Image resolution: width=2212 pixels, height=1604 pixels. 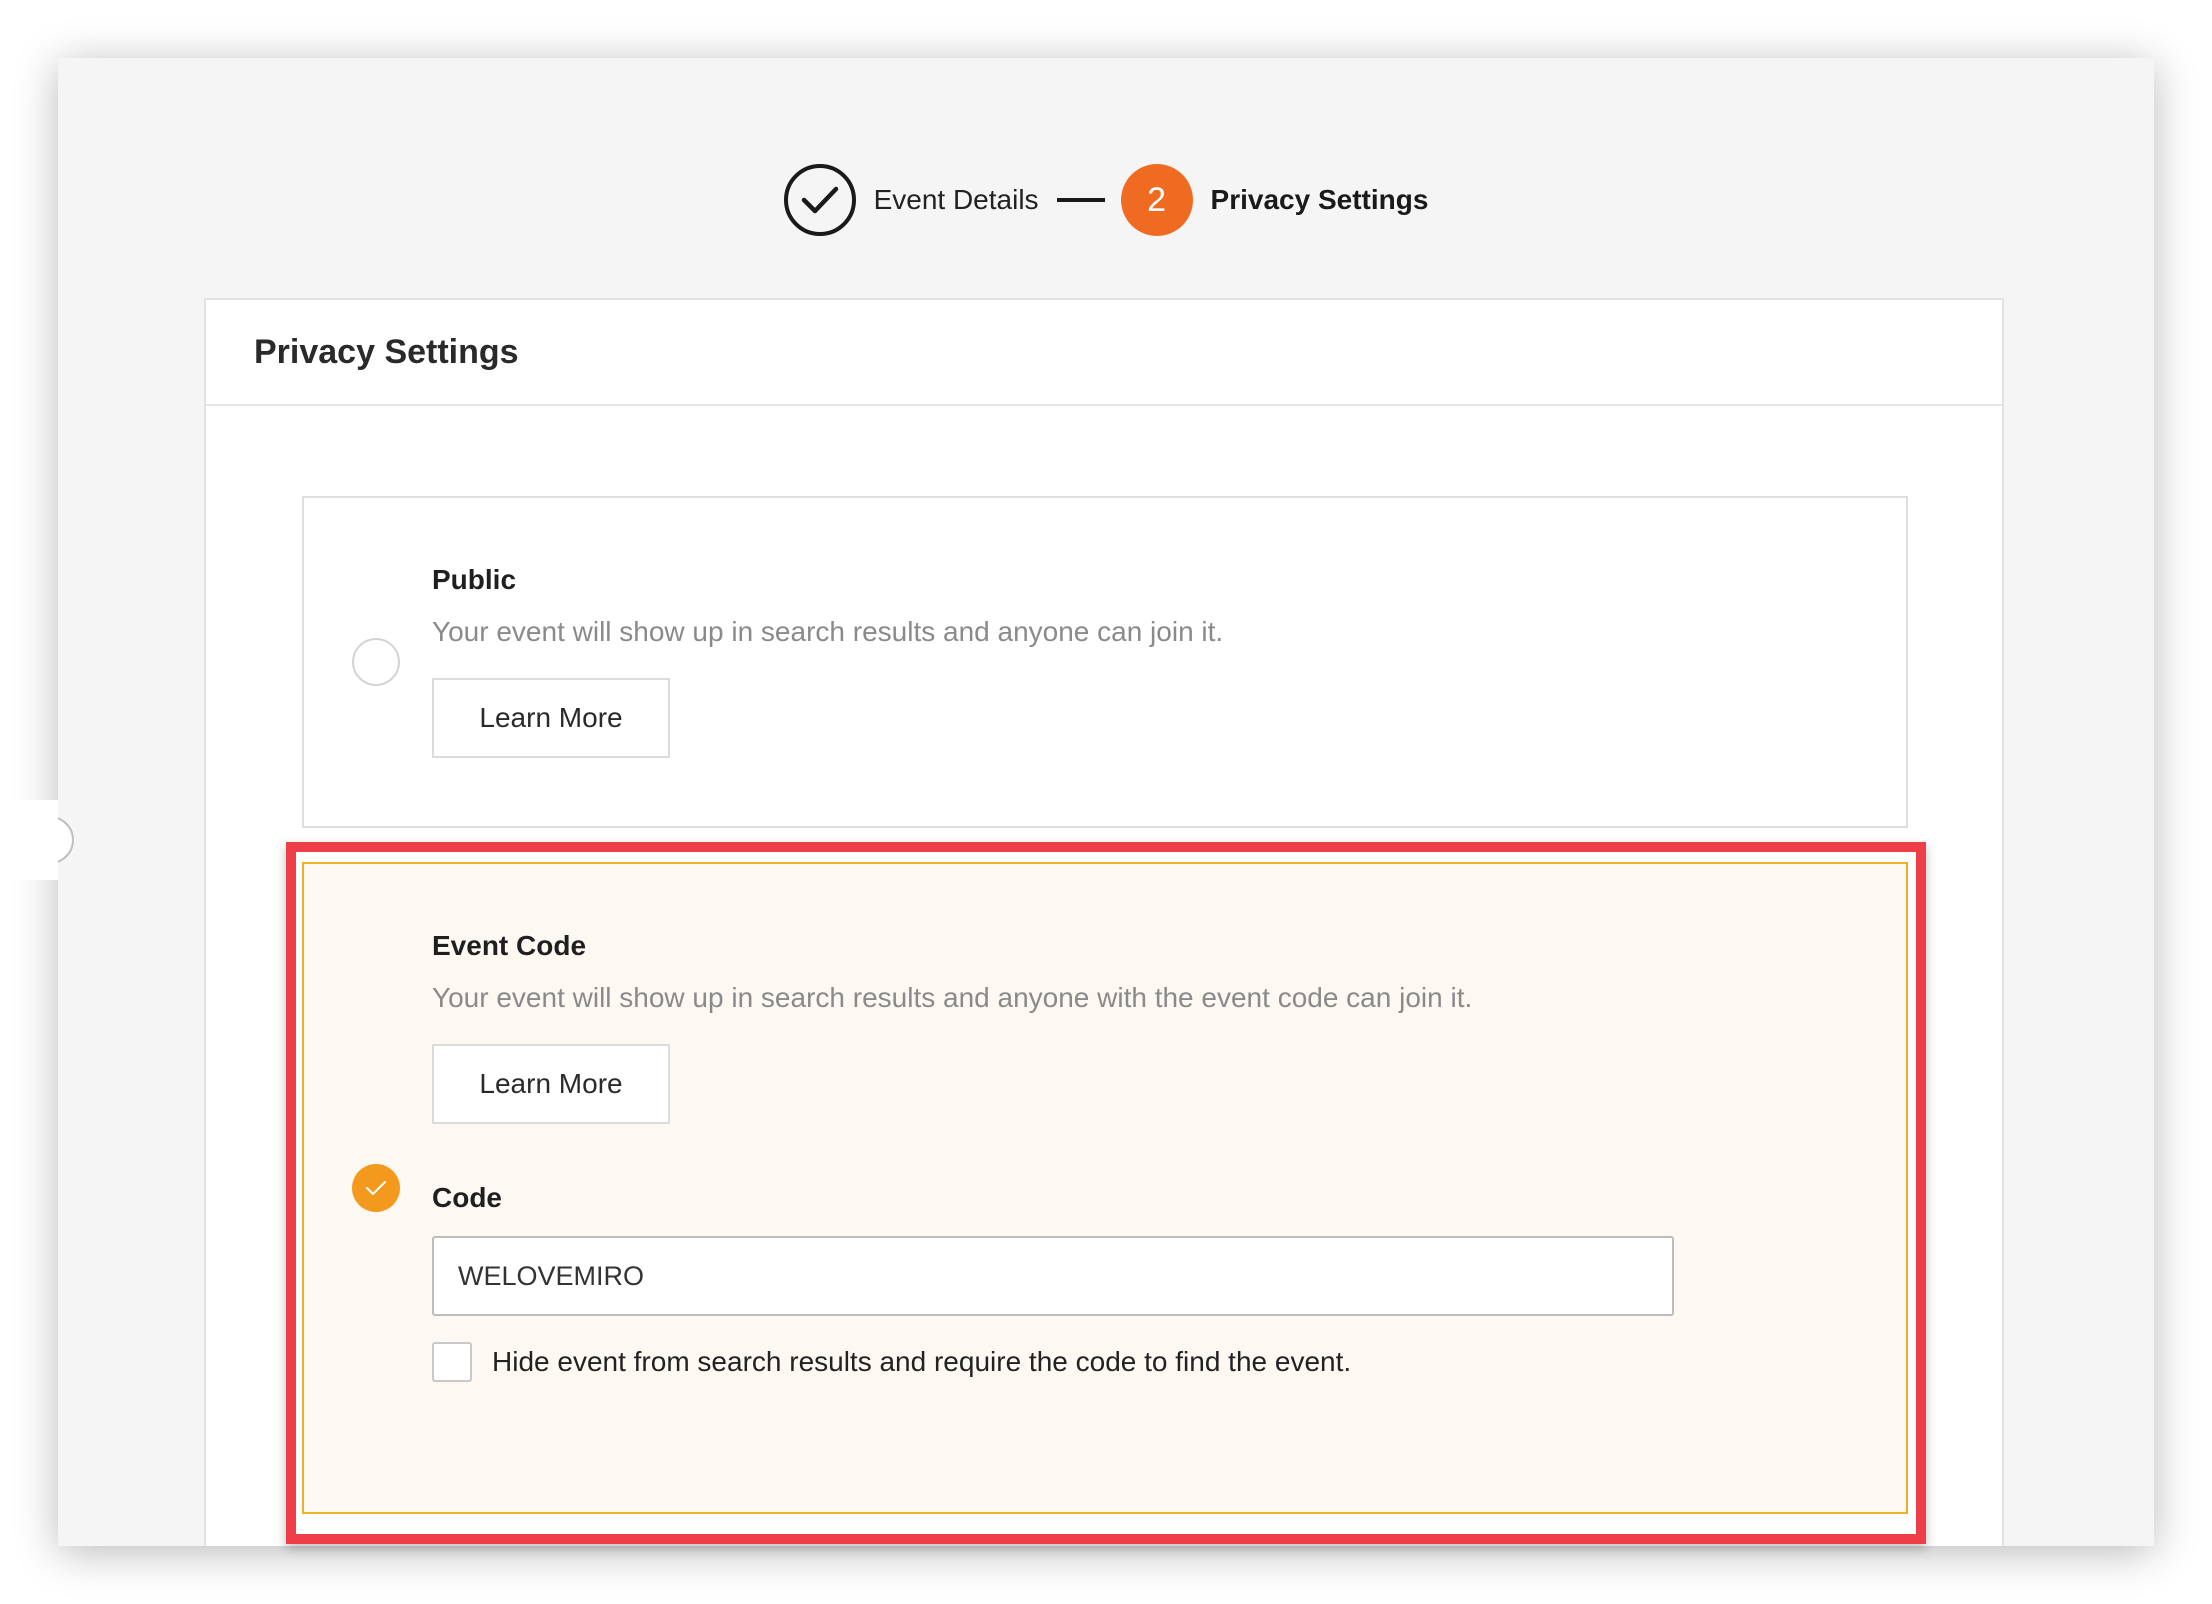 What do you see at coordinates (551, 1084) in the screenshot?
I see `event-code-learn-more-button: Learn More` at bounding box center [551, 1084].